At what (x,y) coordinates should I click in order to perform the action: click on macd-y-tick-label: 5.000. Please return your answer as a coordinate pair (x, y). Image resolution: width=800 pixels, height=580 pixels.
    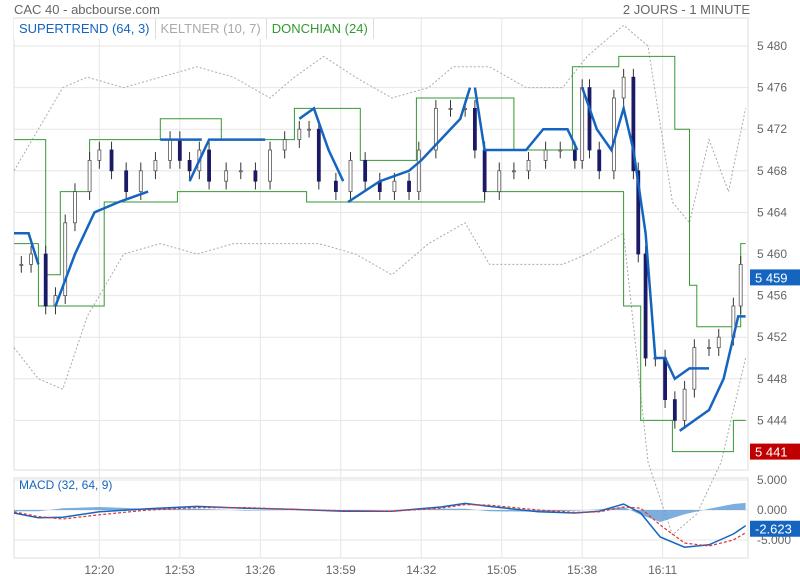
    Looking at the image, I should click on (772, 480).